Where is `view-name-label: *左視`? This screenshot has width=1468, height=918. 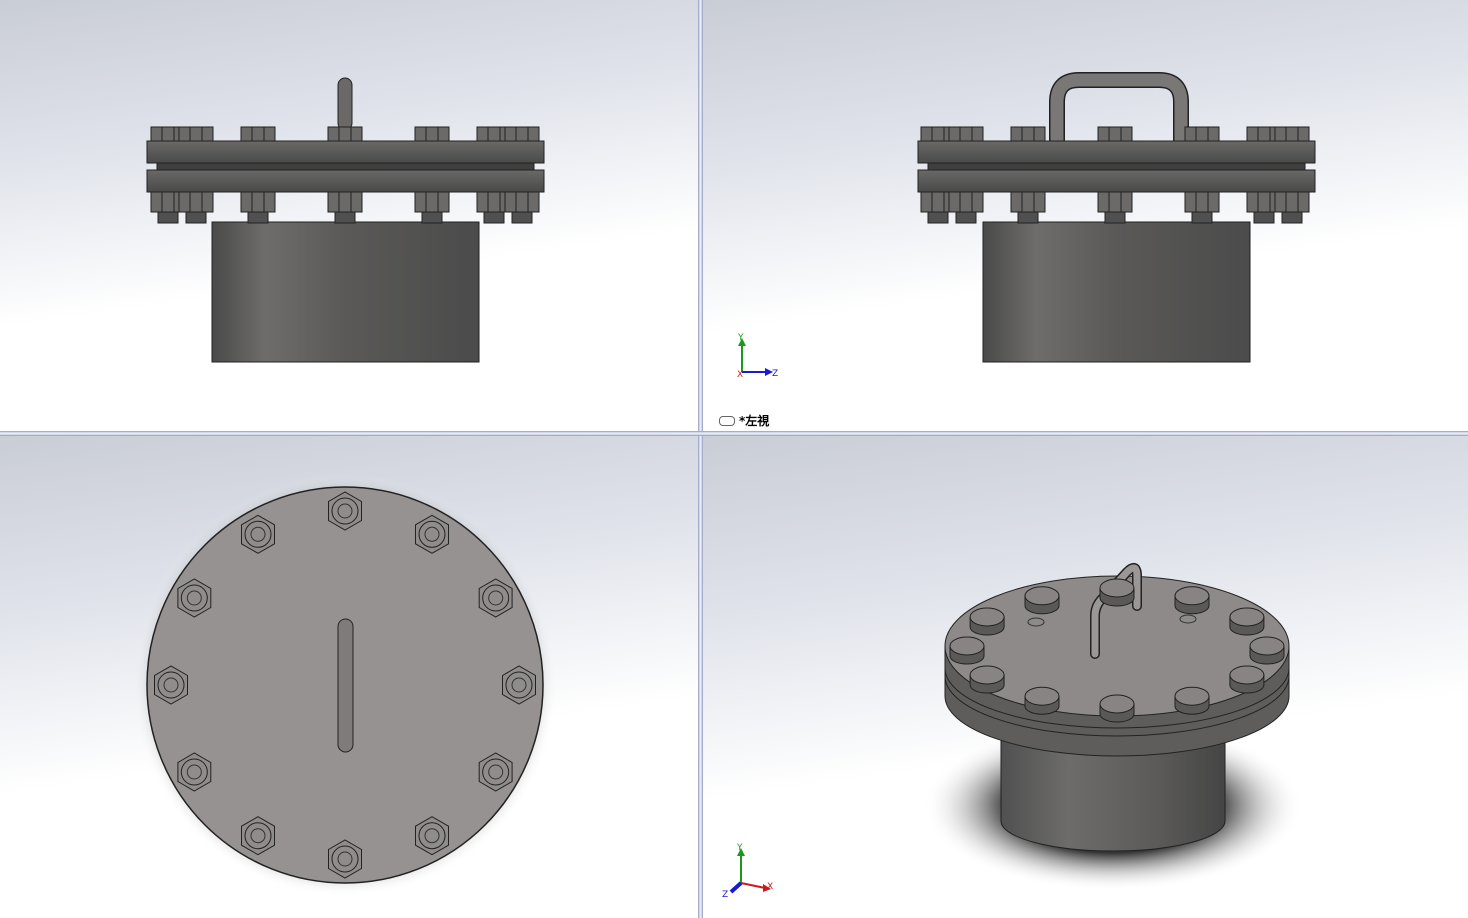 view-name-label: *左視 is located at coordinates (744, 420).